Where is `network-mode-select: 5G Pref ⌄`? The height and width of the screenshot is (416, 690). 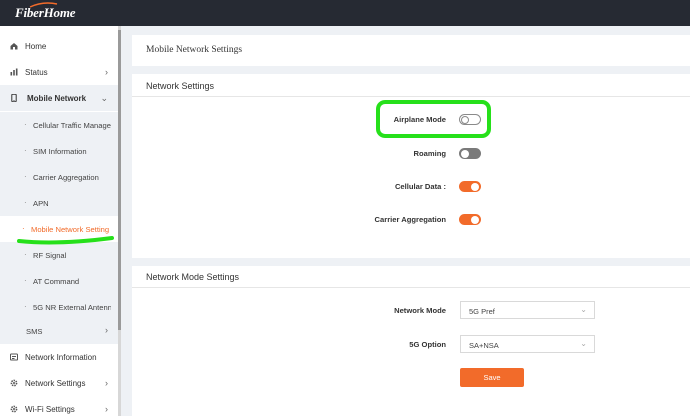 network-mode-select: 5G Pref ⌄ is located at coordinates (527, 310).